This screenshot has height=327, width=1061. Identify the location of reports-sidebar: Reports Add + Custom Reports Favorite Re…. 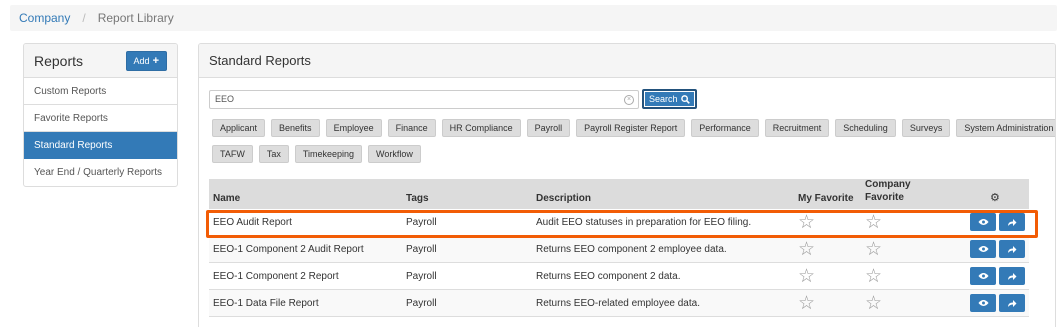
(100, 115).